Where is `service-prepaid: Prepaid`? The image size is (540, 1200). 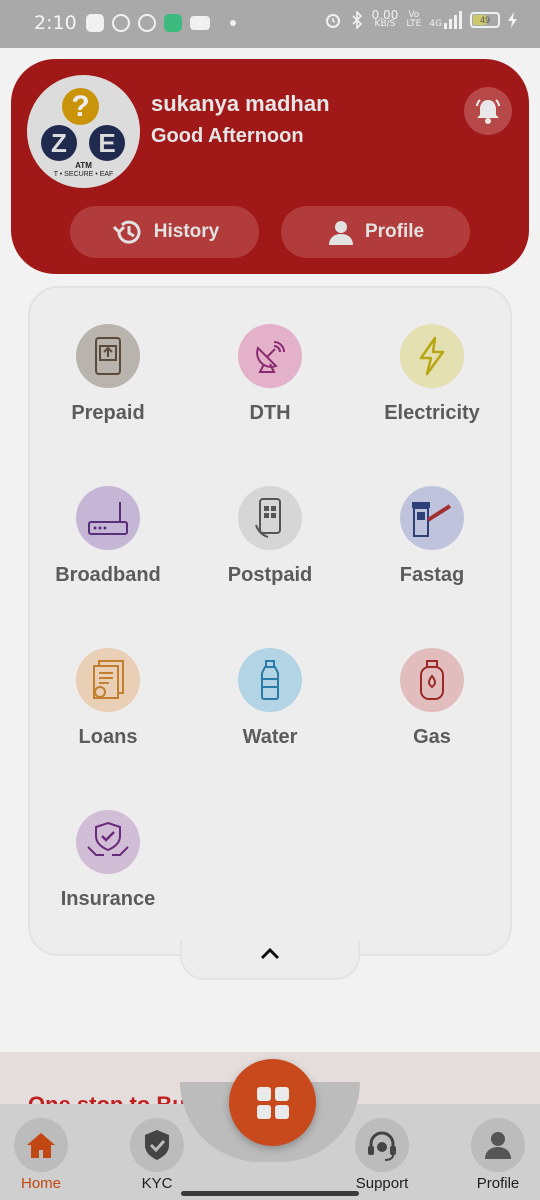 service-prepaid: Prepaid is located at coordinates (108, 374).